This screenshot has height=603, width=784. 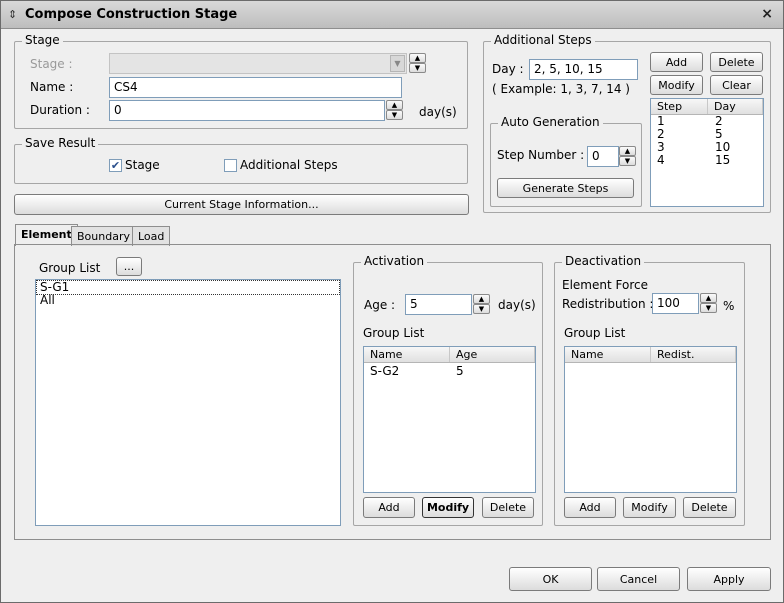 I want to click on activation-add-button: Add, so click(x=389, y=507).